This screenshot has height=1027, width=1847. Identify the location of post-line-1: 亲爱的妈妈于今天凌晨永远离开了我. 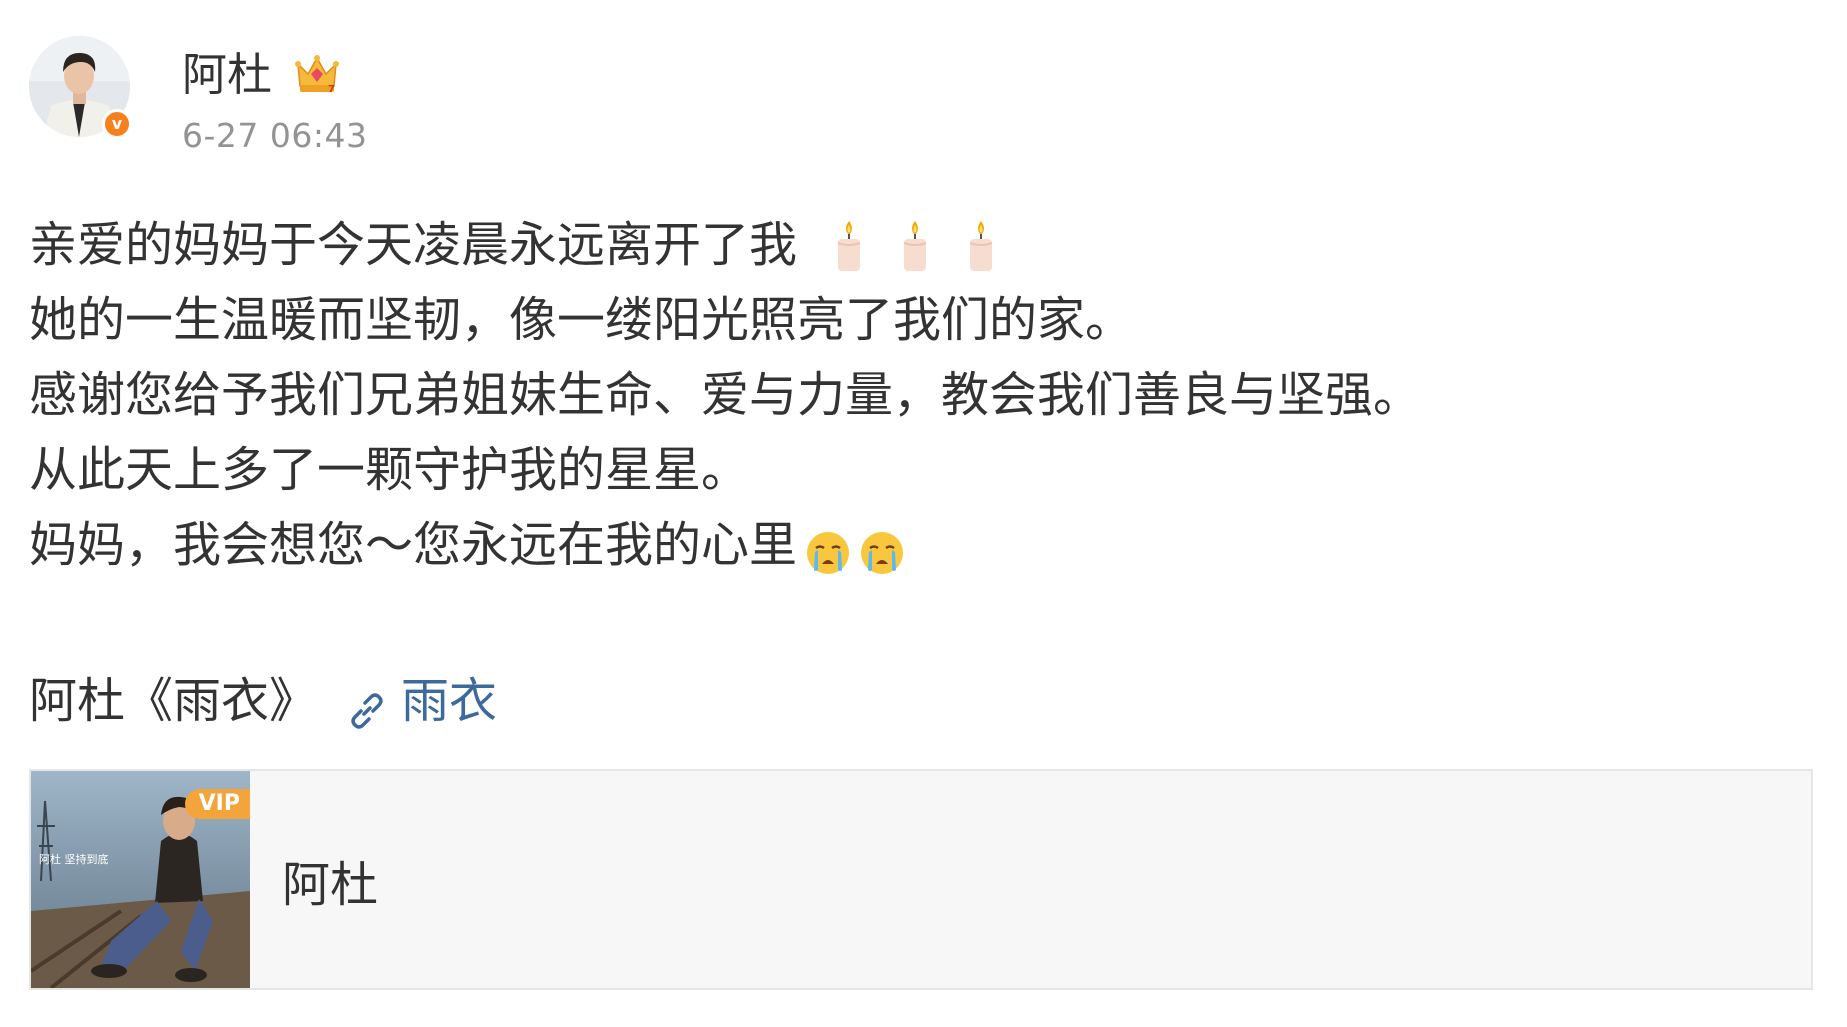
(919, 245).